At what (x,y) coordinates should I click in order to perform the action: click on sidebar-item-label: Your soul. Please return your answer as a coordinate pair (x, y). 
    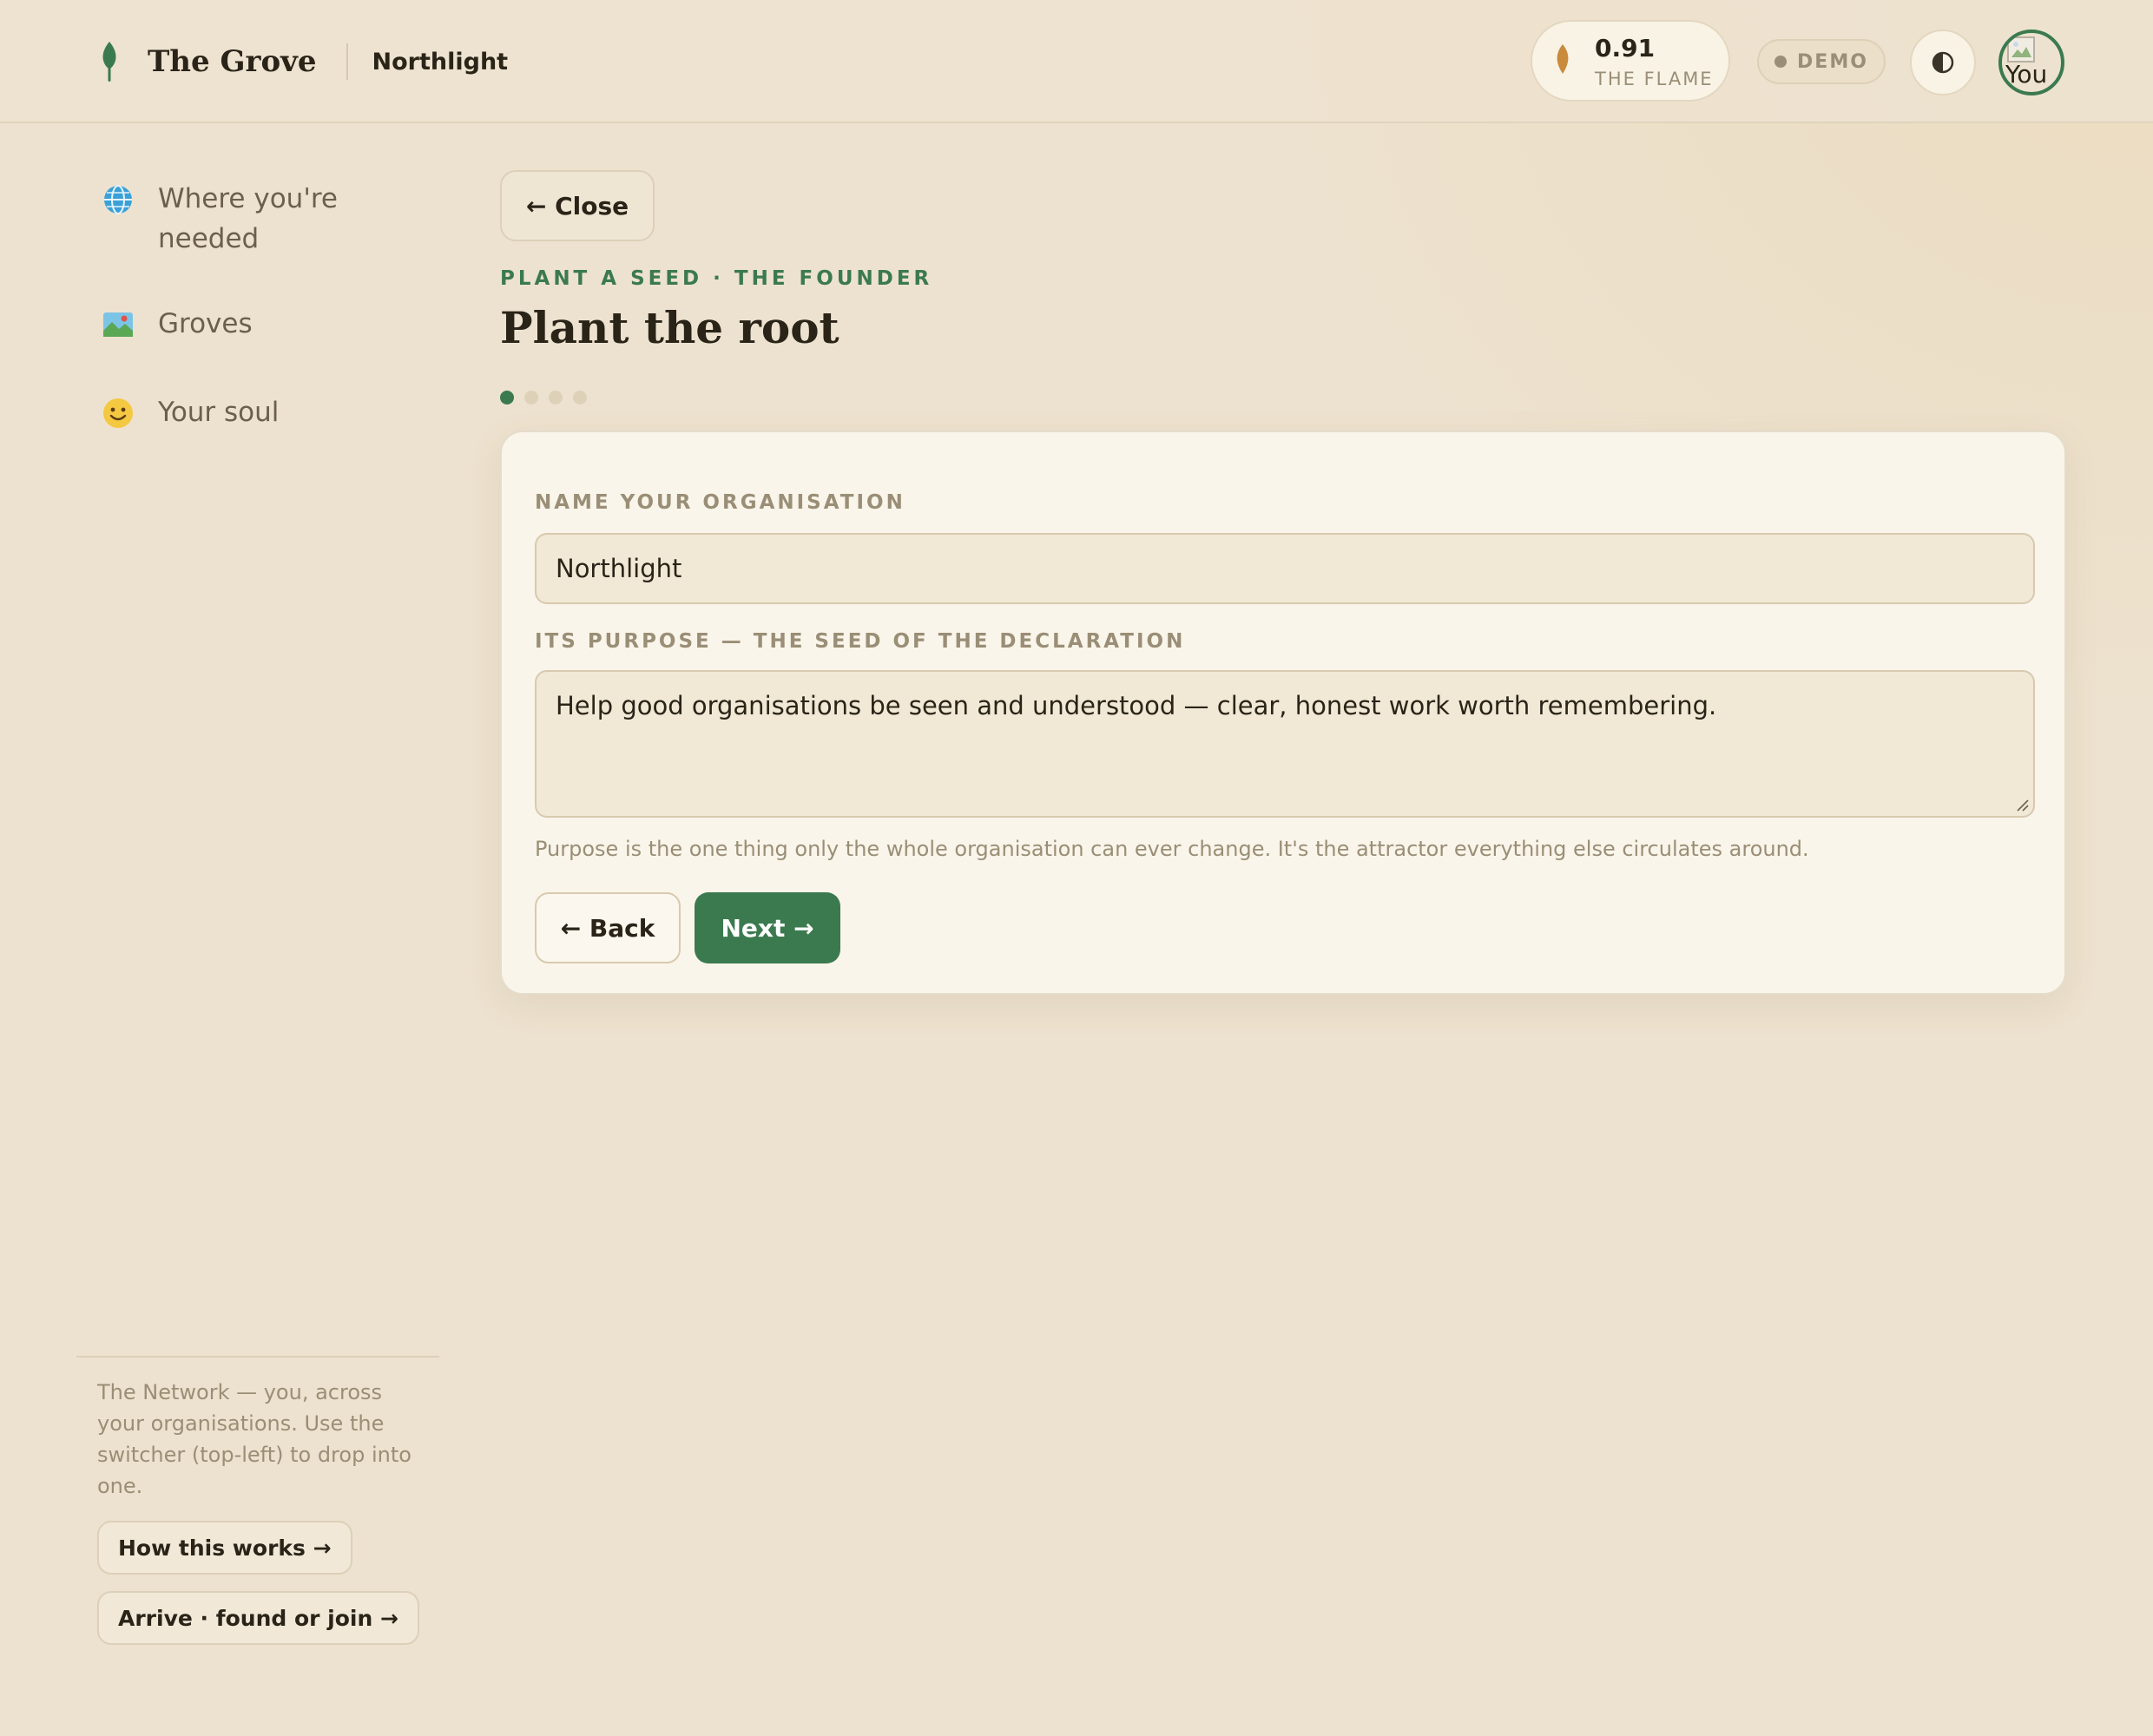
    Looking at the image, I should click on (219, 412).